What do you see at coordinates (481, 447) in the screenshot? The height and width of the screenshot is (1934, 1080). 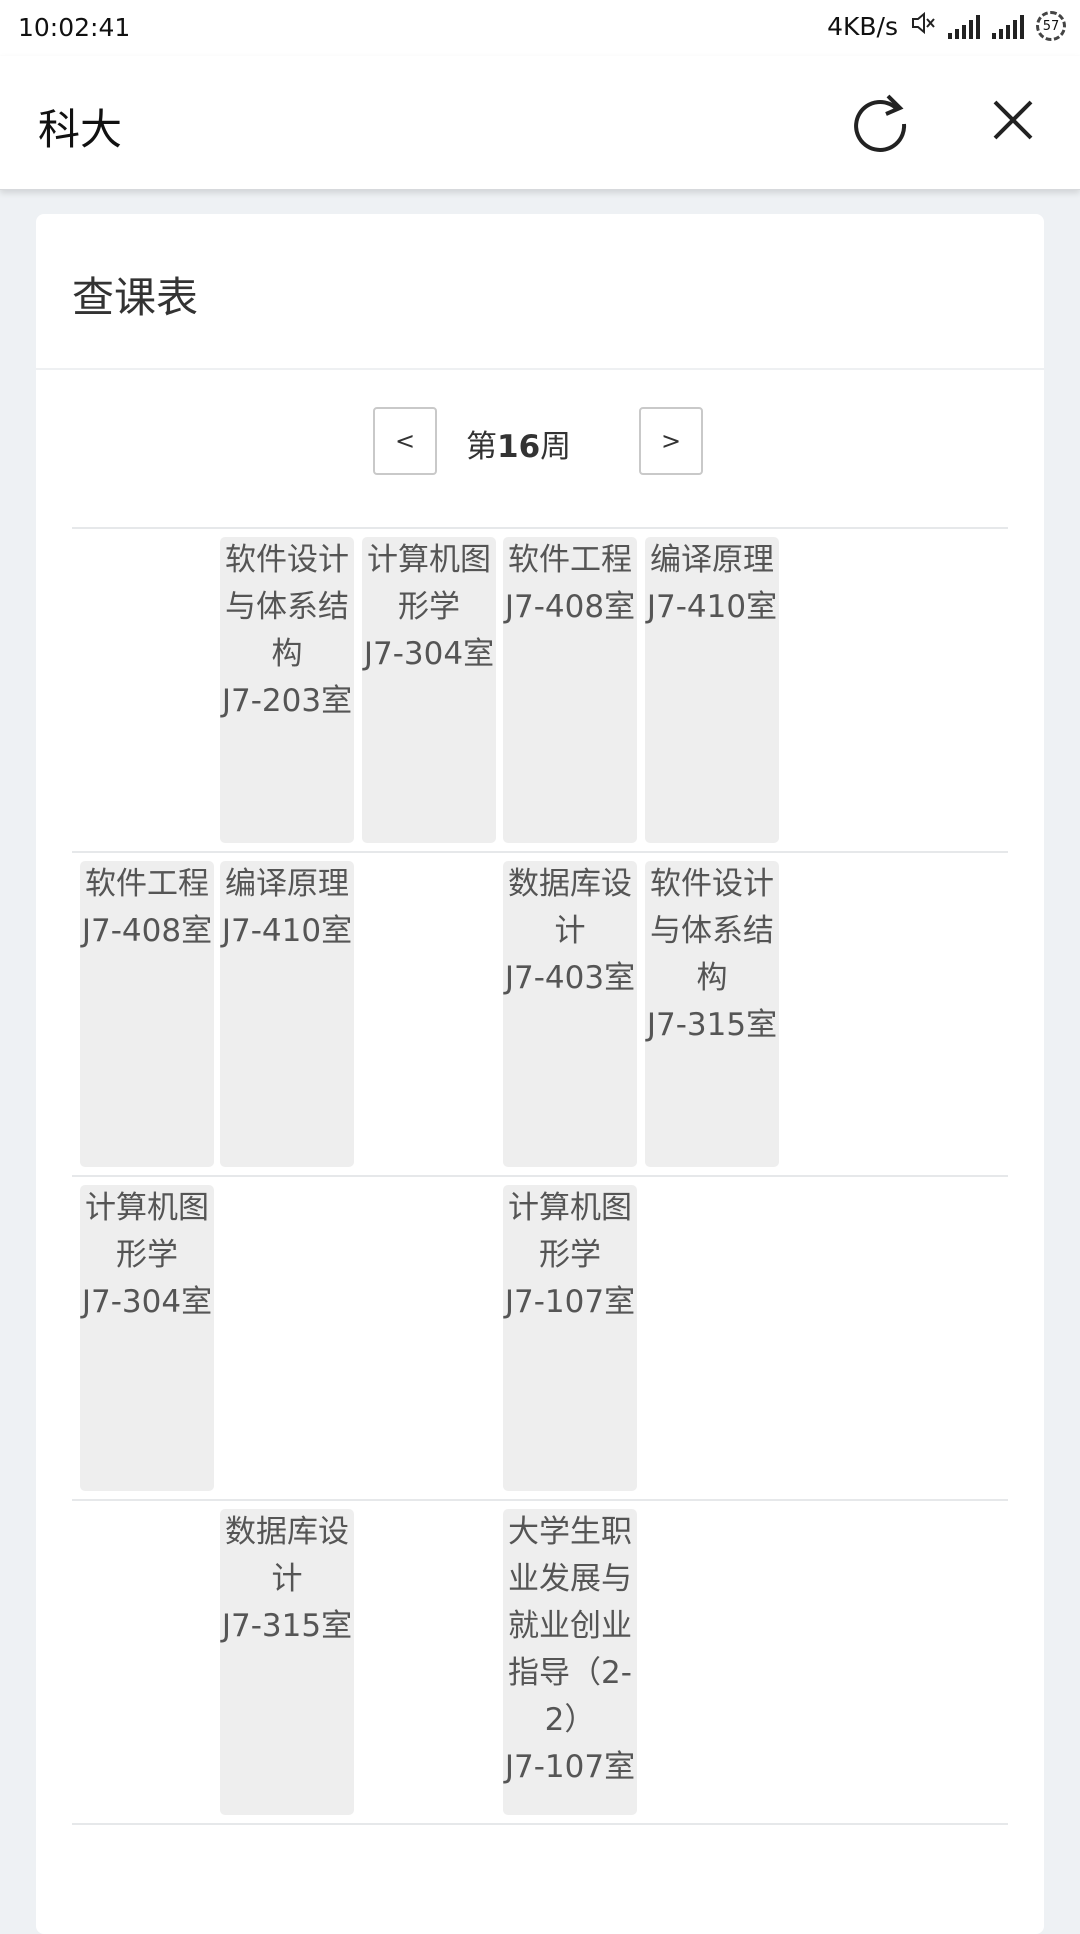 I see `week-prefix: 第` at bounding box center [481, 447].